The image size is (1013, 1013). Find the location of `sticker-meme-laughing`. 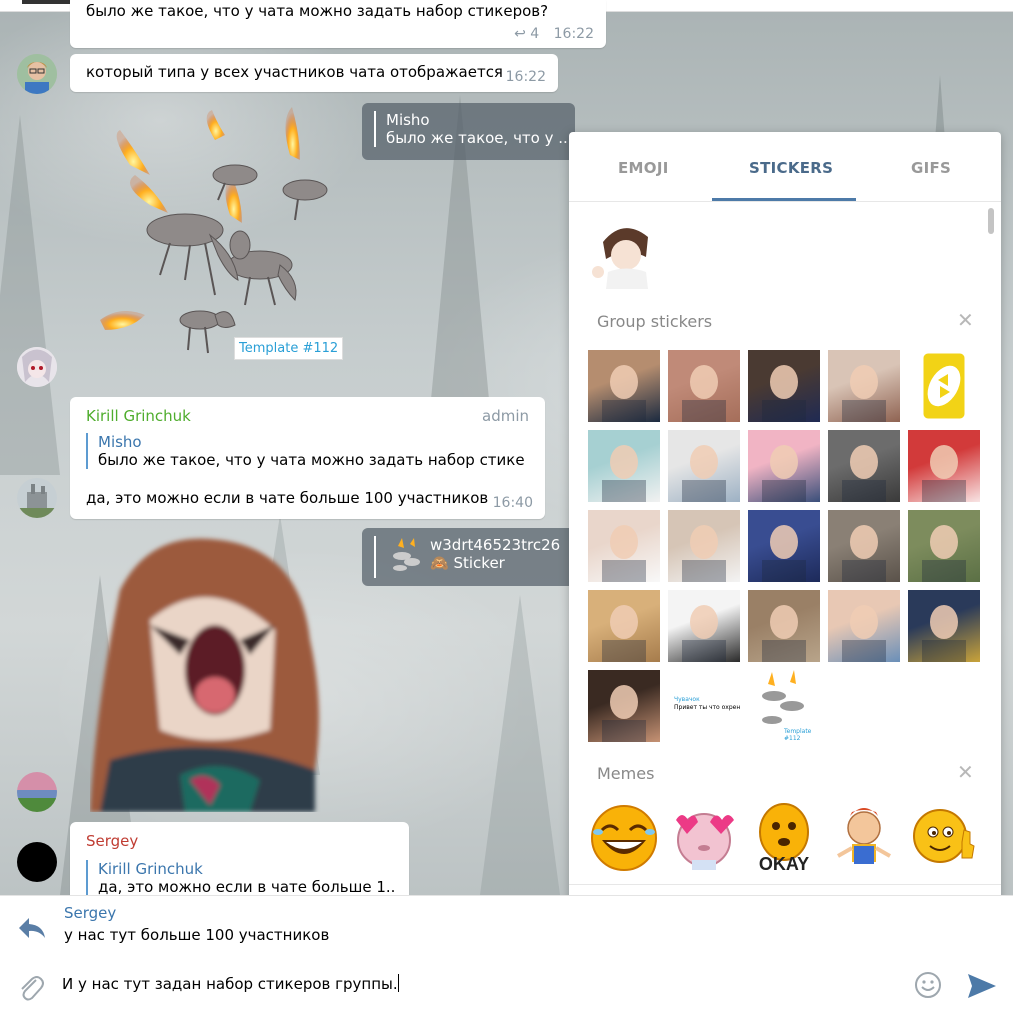

sticker-meme-laughing is located at coordinates (624, 836).